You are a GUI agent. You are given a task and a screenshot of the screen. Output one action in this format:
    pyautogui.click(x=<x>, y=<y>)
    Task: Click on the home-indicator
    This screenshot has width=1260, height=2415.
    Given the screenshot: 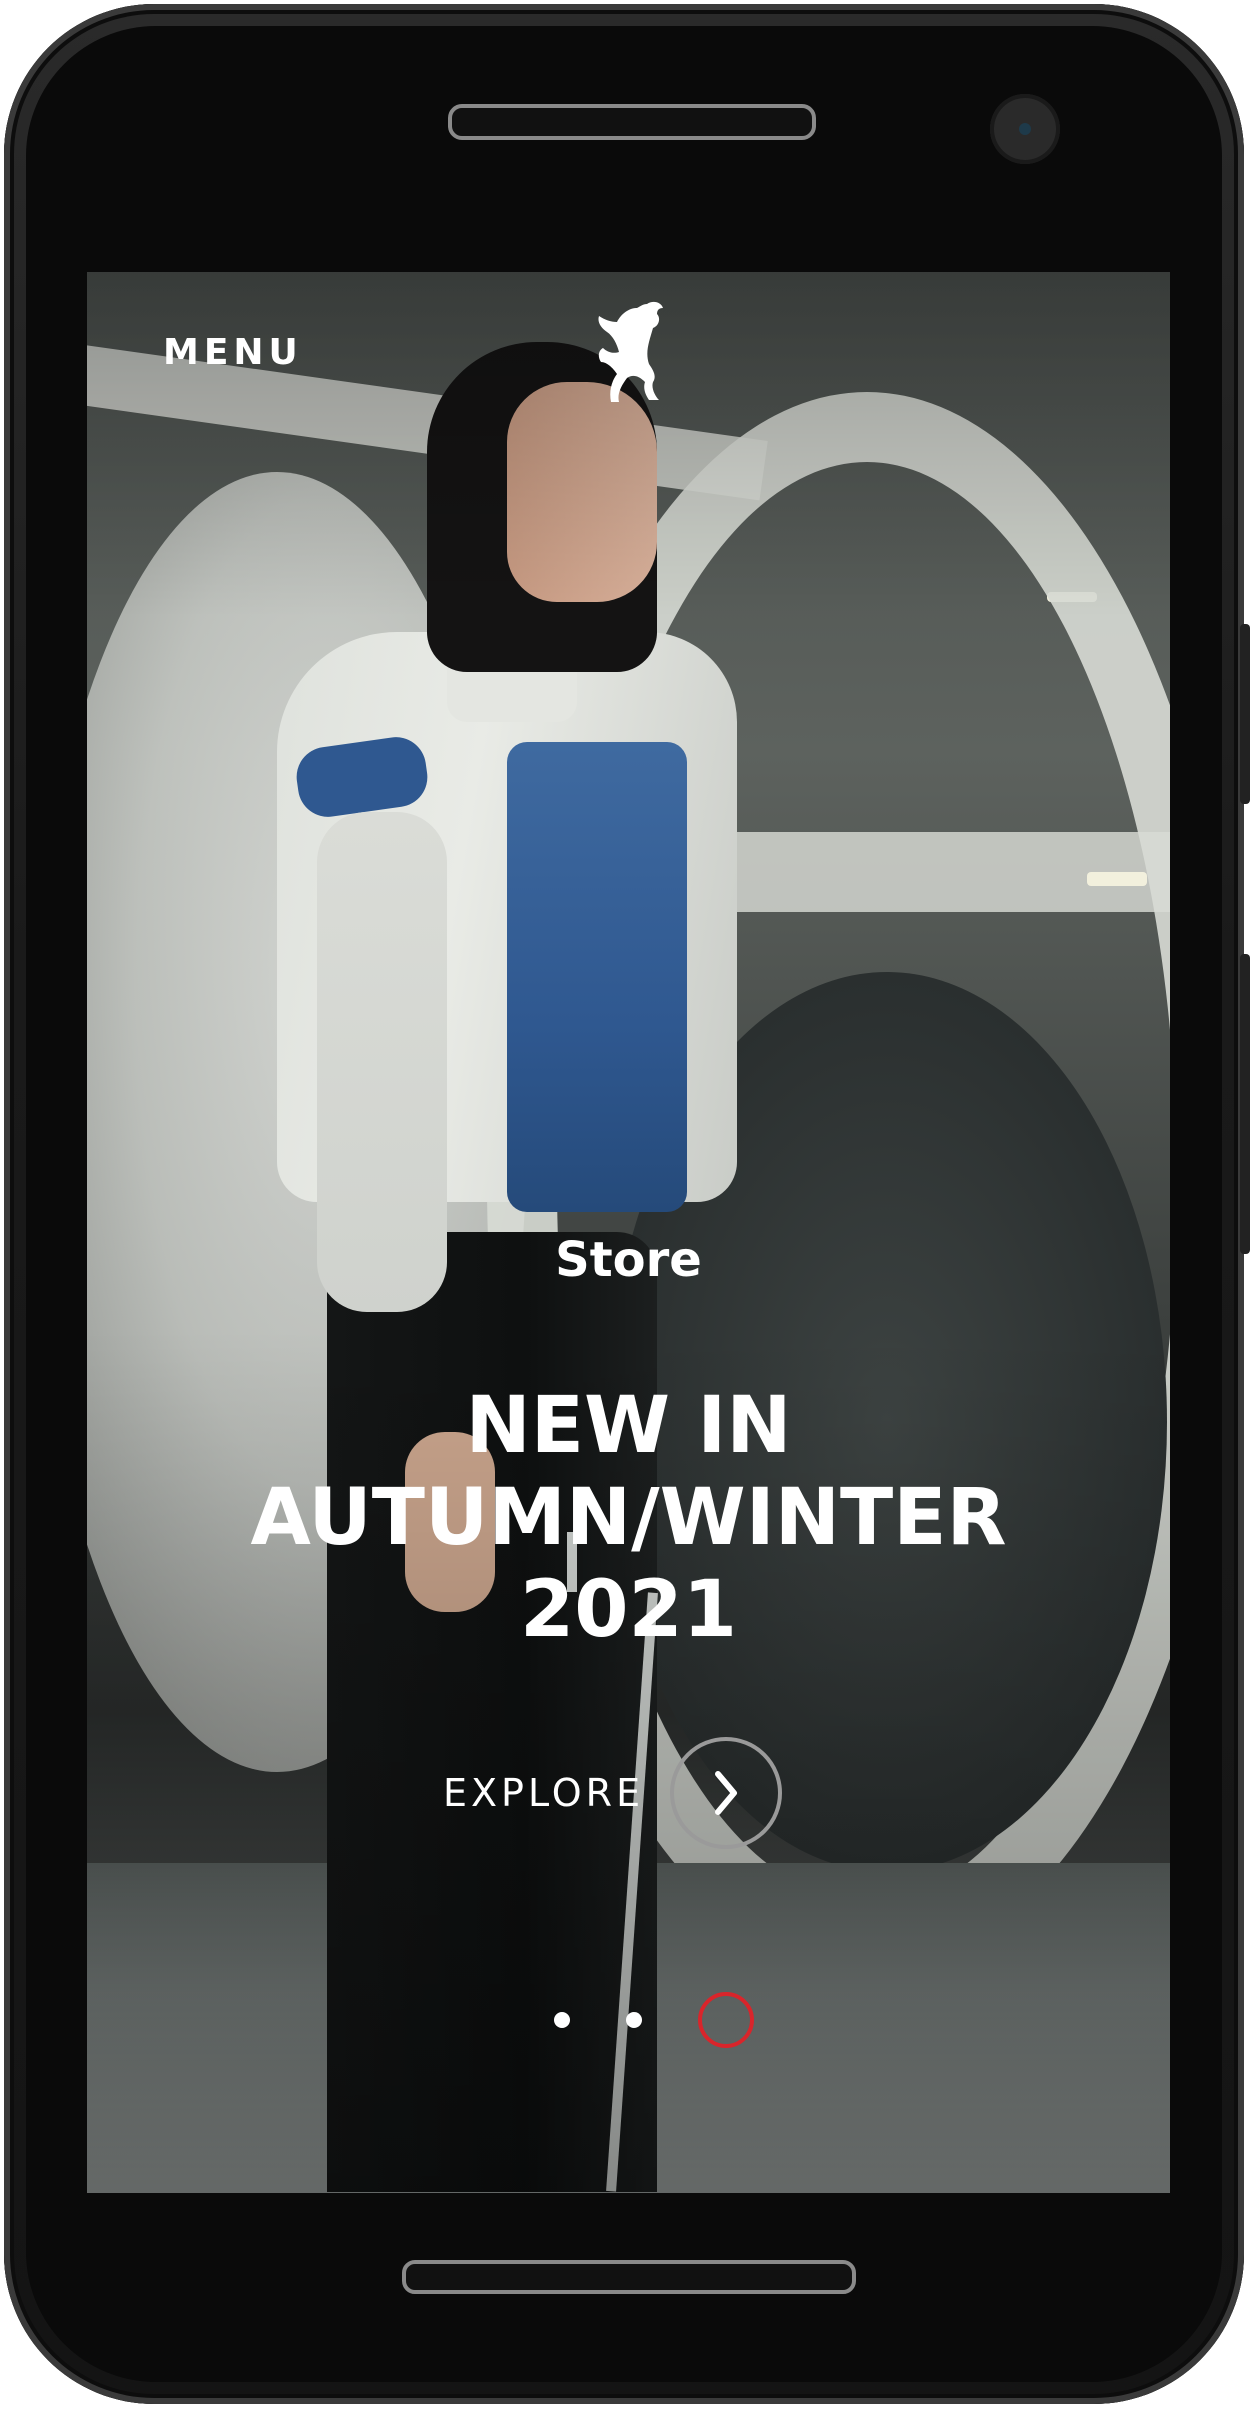 What is the action you would take?
    pyautogui.click(x=629, y=2277)
    